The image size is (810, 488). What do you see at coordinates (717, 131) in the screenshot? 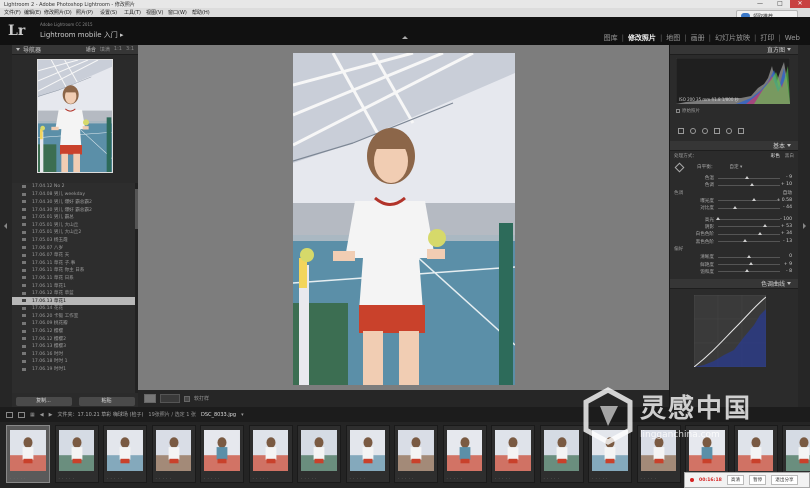
I see `graduated-filter-icon` at bounding box center [717, 131].